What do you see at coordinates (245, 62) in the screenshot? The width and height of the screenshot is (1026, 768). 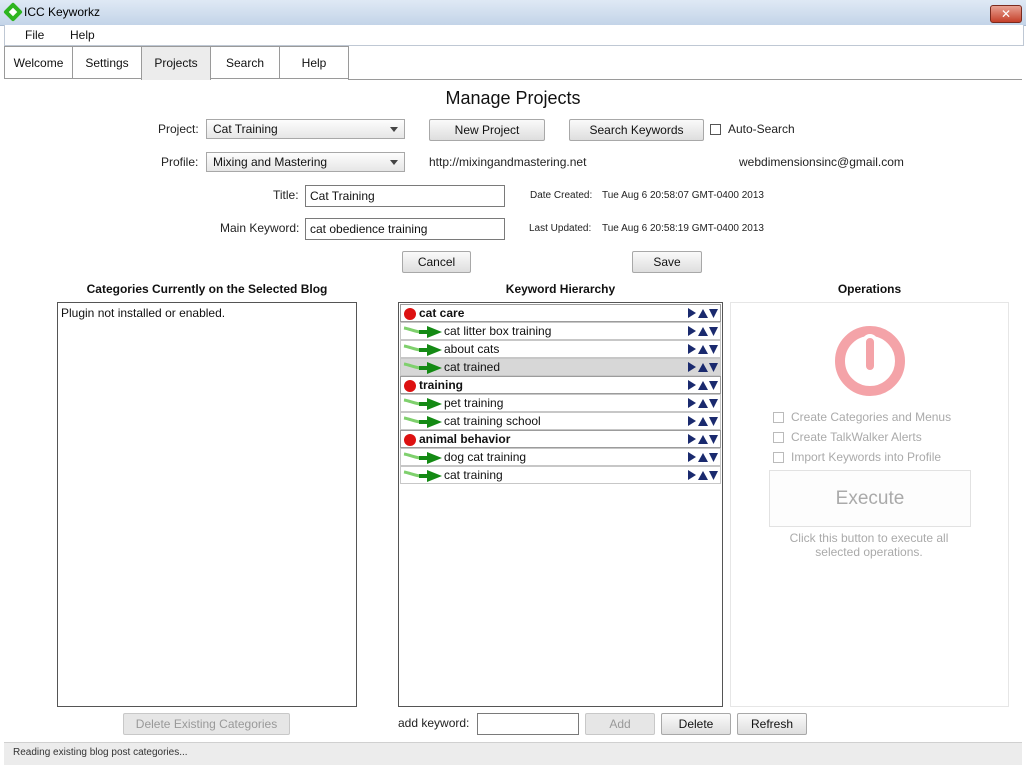 I see `tab-search: Search` at bounding box center [245, 62].